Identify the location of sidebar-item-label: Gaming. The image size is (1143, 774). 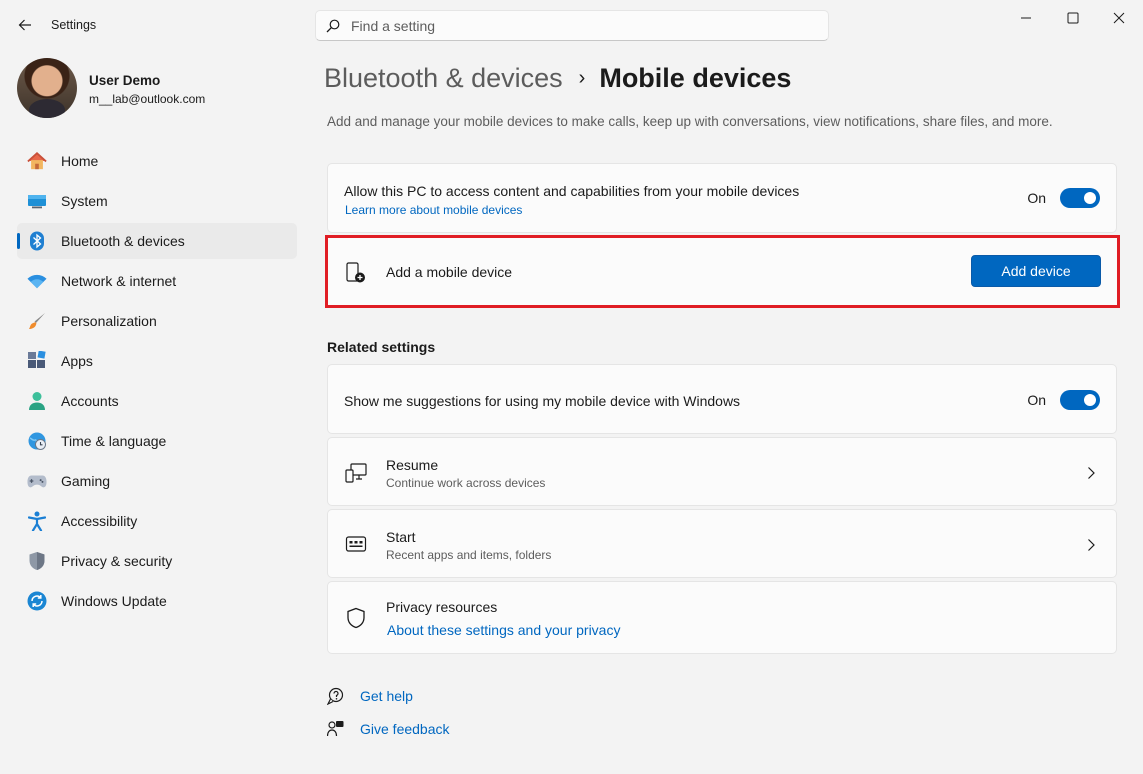
(86, 481).